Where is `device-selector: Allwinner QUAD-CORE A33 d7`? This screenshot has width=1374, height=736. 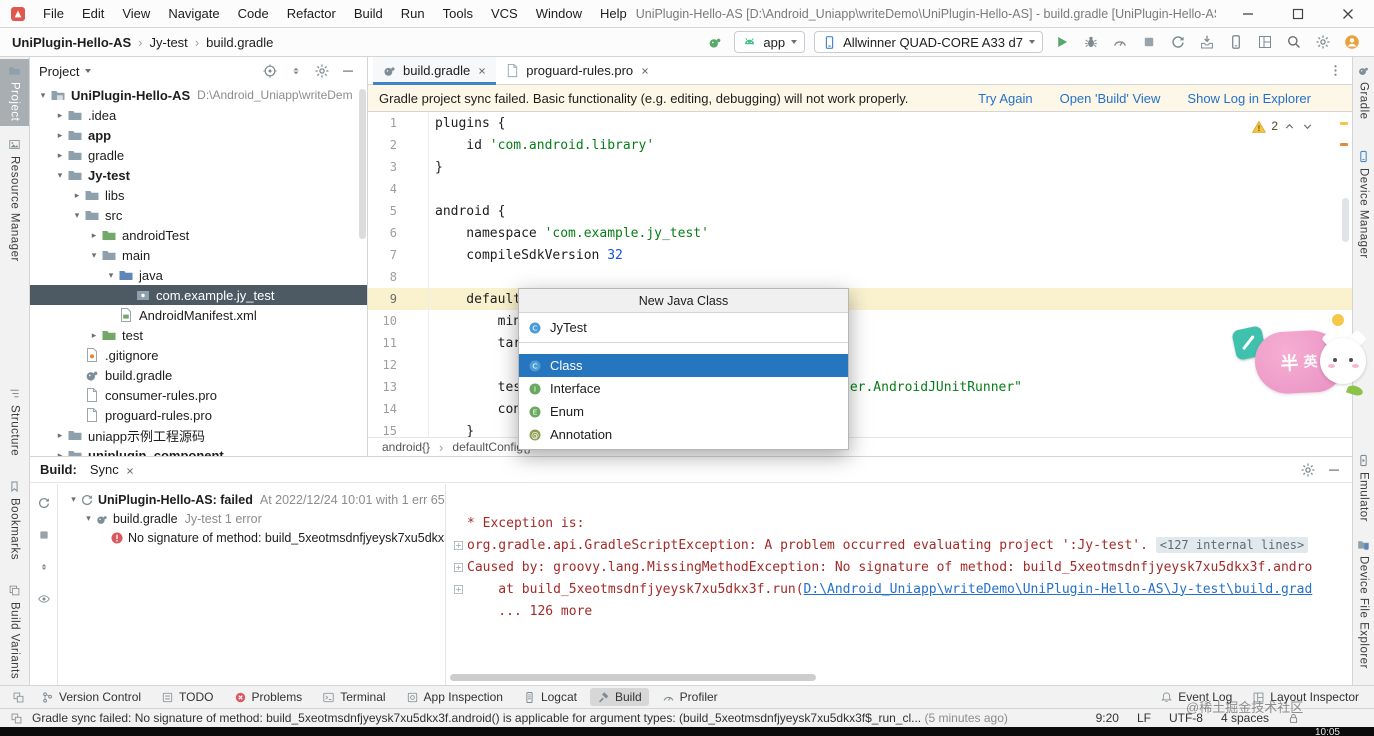
device-selector: Allwinner QUAD-CORE A33 d7 is located at coordinates (928, 42).